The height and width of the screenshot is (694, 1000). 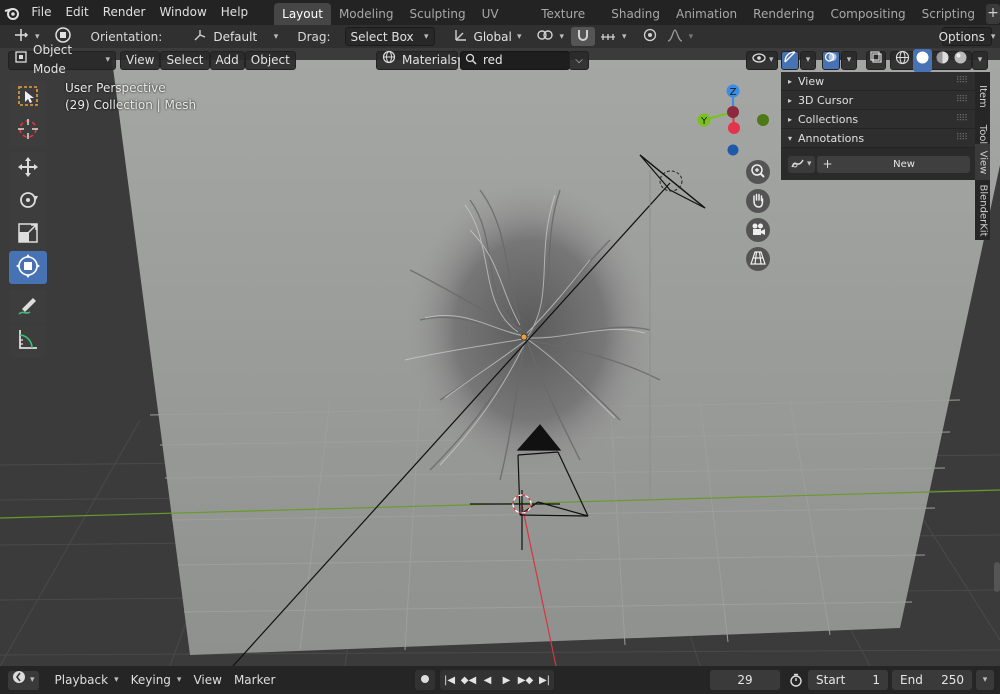 What do you see at coordinates (389, 36) in the screenshot?
I see `drag-dropdown: Select Box ▾` at bounding box center [389, 36].